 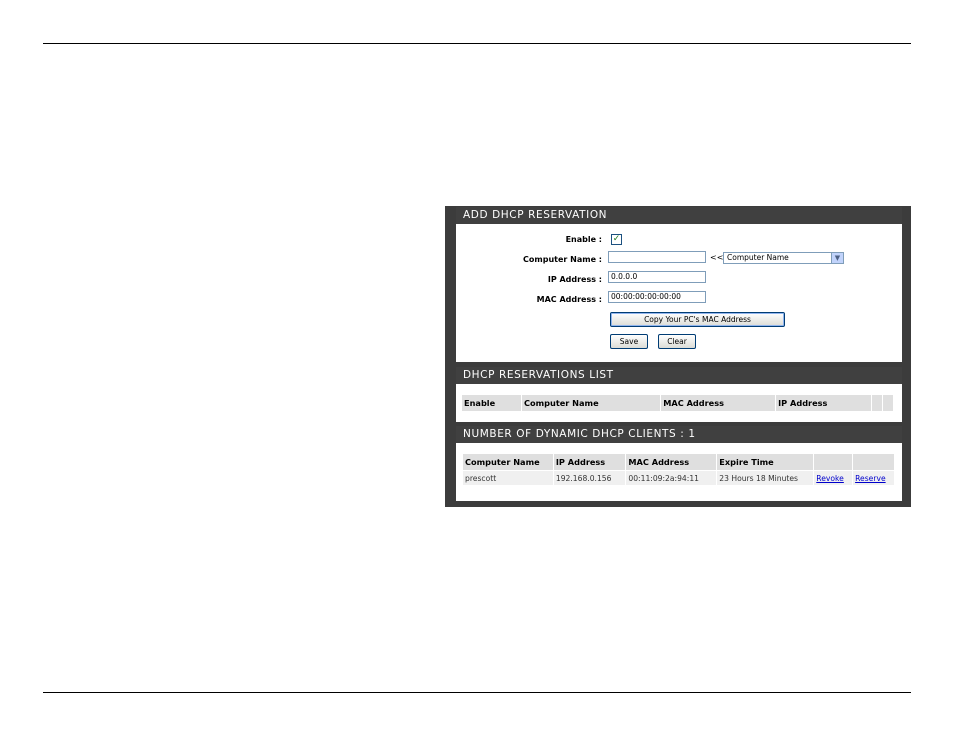 I want to click on computer-name-select-value: Computer Name, so click(x=758, y=257).